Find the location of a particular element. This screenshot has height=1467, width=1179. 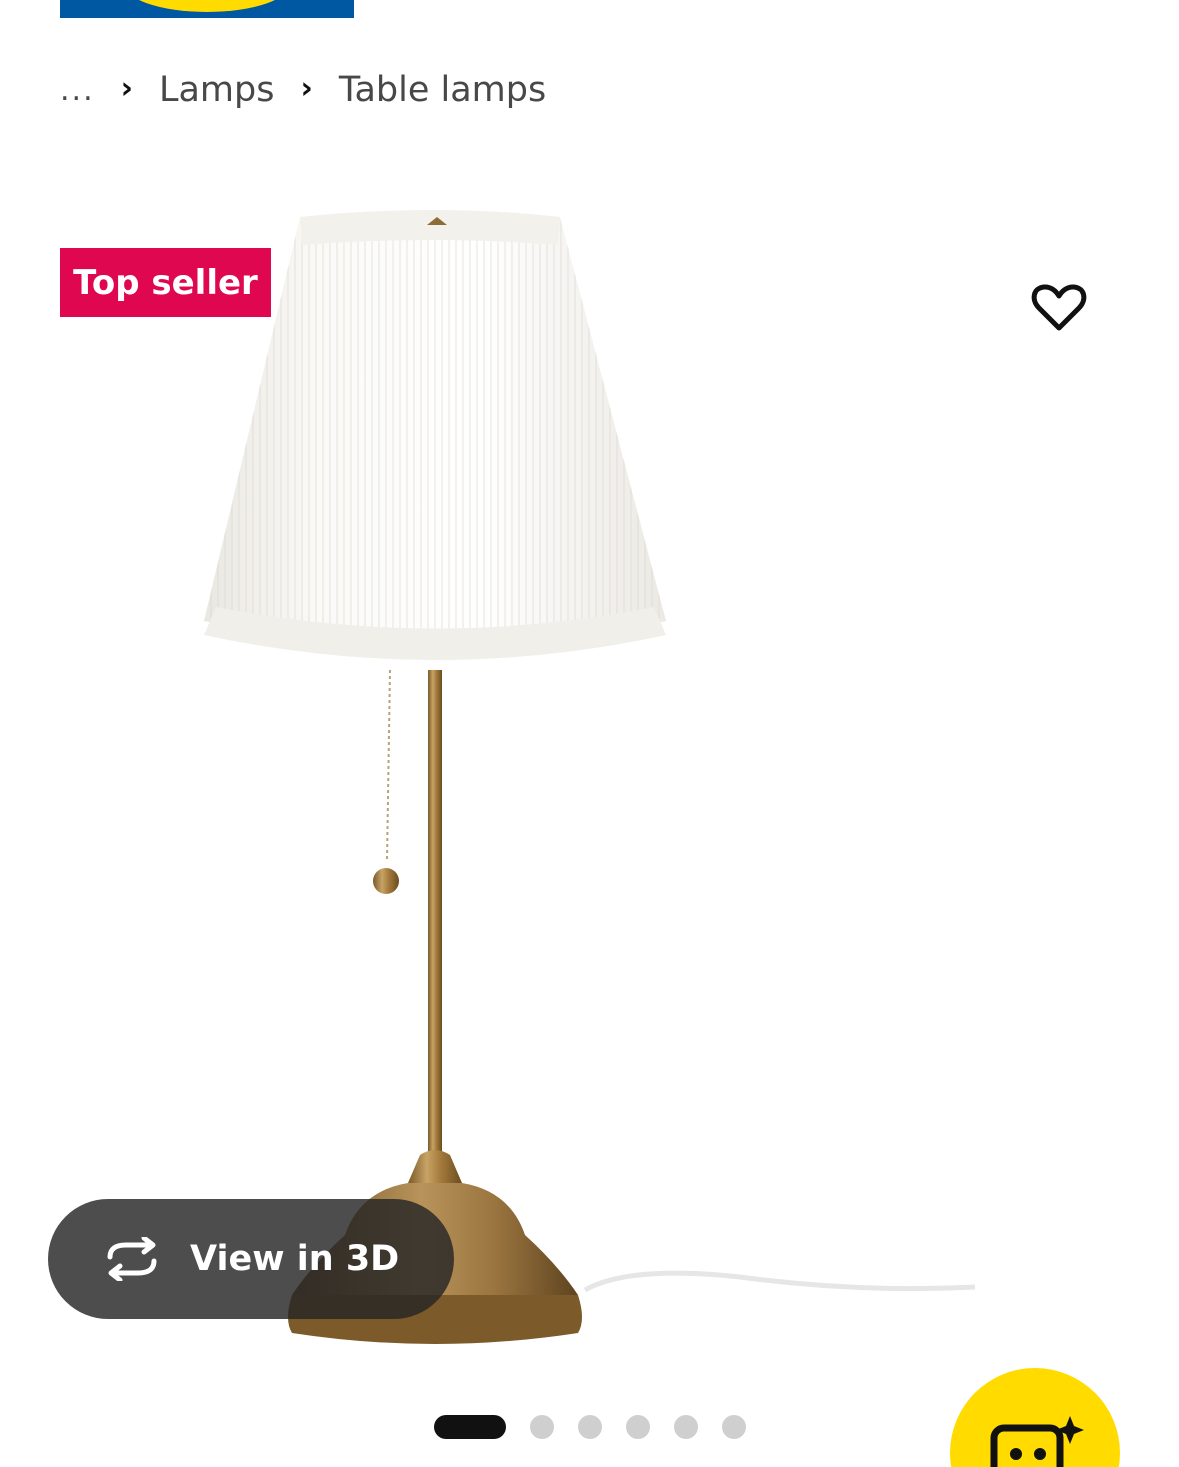

breadcrumb-item-lamps: Lamps is located at coordinates (217, 90).